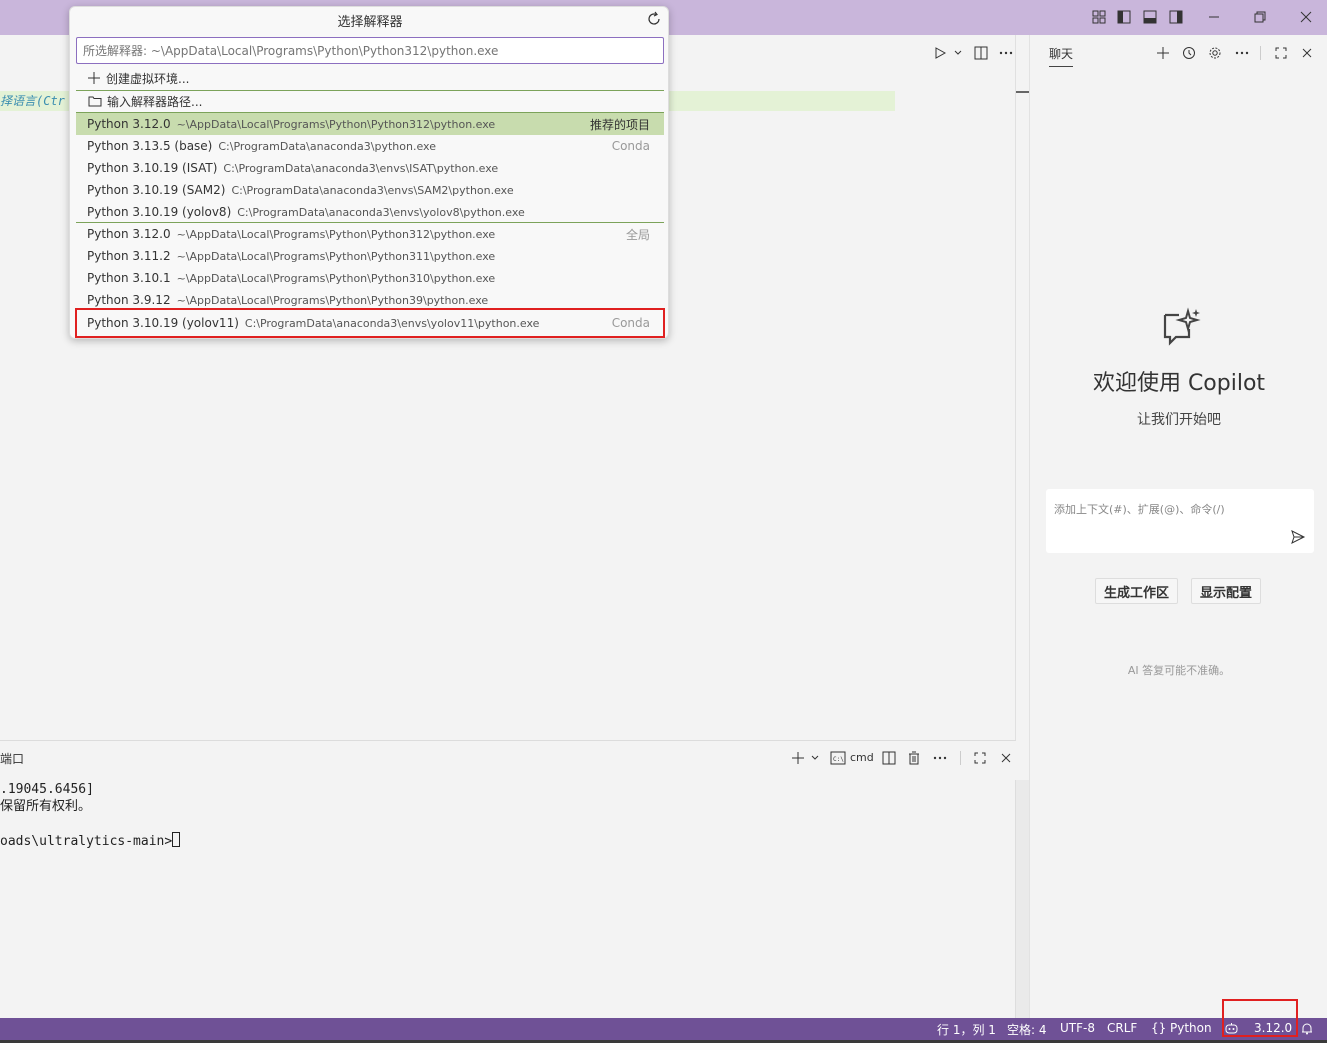  Describe the element at coordinates (1061, 56) in the screenshot. I see `tab-chat: 聊天` at that location.